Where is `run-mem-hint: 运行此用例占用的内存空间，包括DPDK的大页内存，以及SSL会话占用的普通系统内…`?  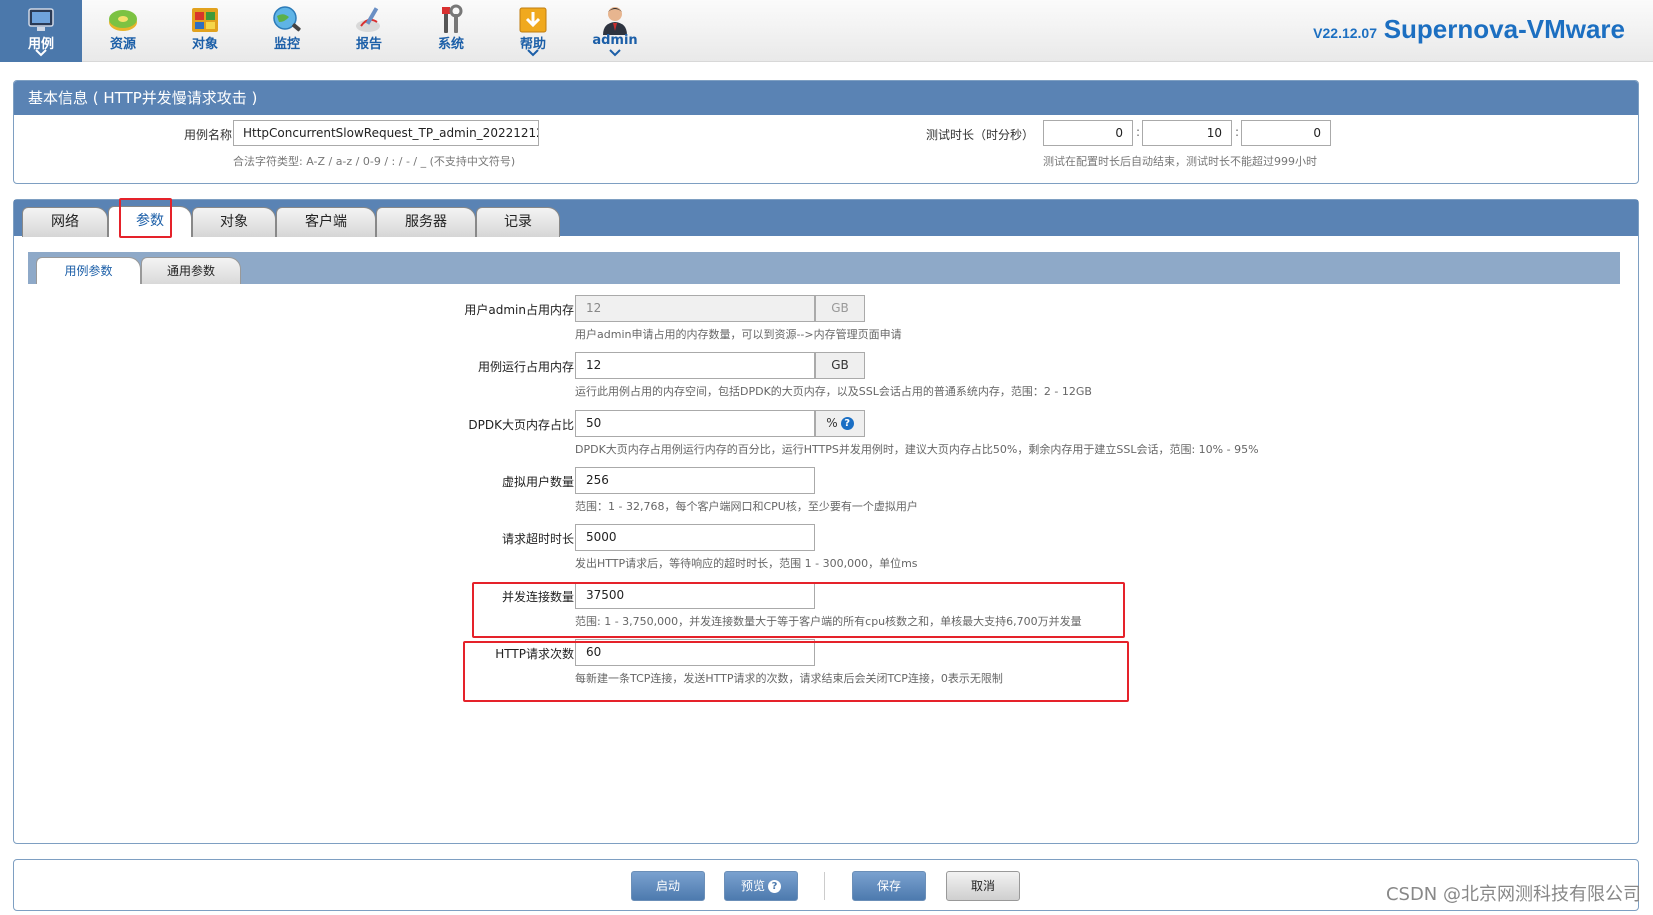
run-mem-hint: 运行此用例占用的内存空间，包括DPDK的大页内存，以及SSL会话占用的普通系统内… is located at coordinates (833, 391).